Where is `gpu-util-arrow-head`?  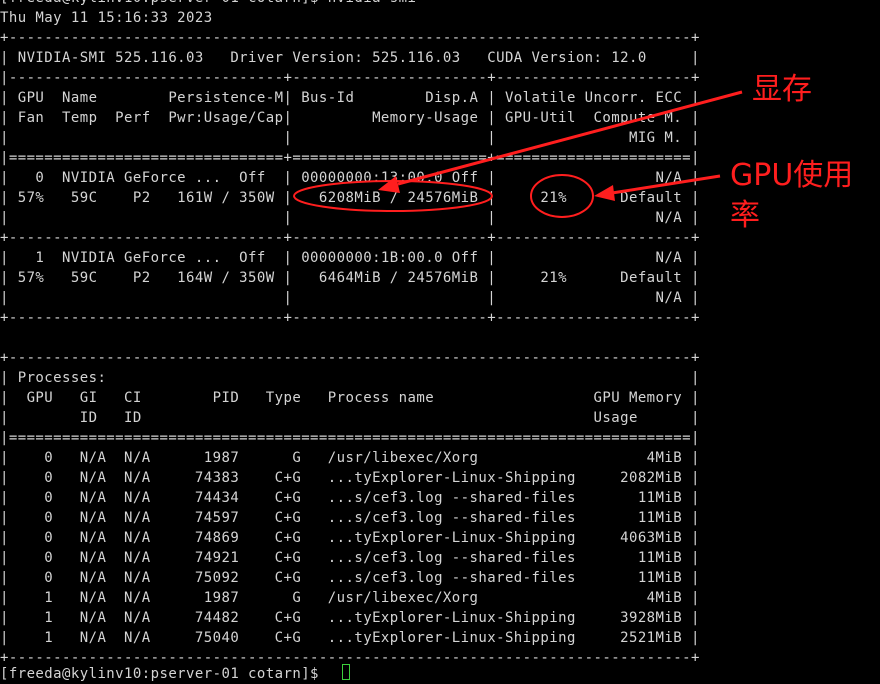 gpu-util-arrow-head is located at coordinates (604, 193).